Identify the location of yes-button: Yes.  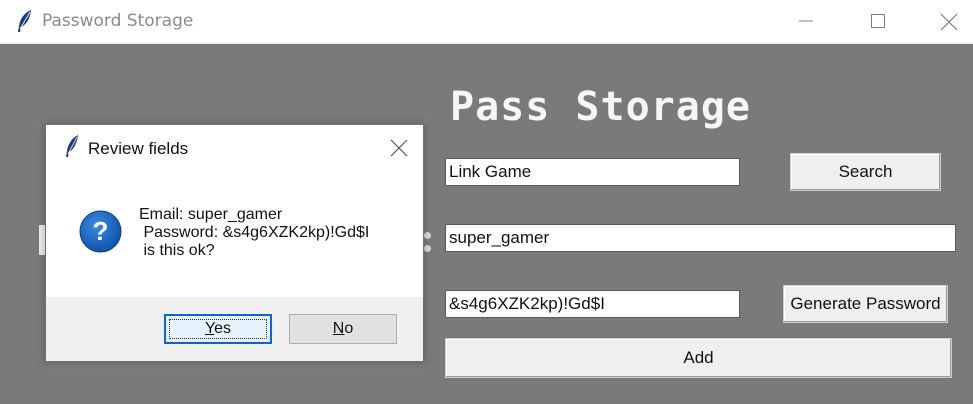
(218, 329).